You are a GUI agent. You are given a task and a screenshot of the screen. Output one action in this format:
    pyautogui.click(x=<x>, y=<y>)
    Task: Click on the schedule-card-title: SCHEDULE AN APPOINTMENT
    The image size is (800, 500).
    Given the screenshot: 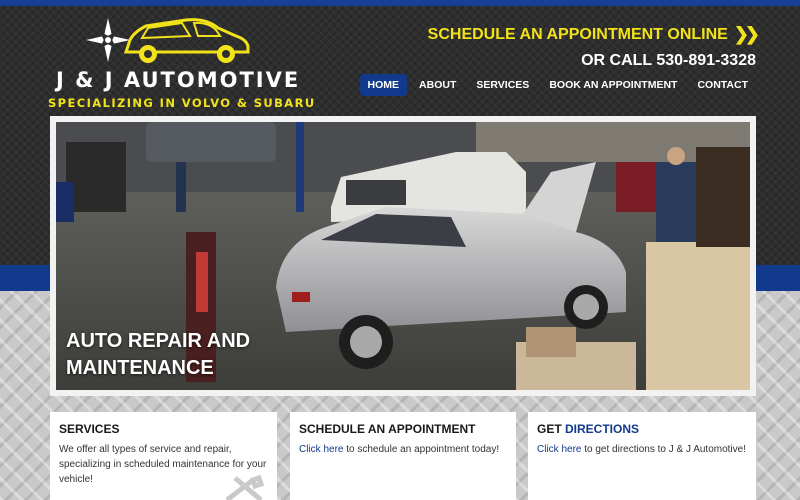 What is the action you would take?
    pyautogui.click(x=387, y=429)
    